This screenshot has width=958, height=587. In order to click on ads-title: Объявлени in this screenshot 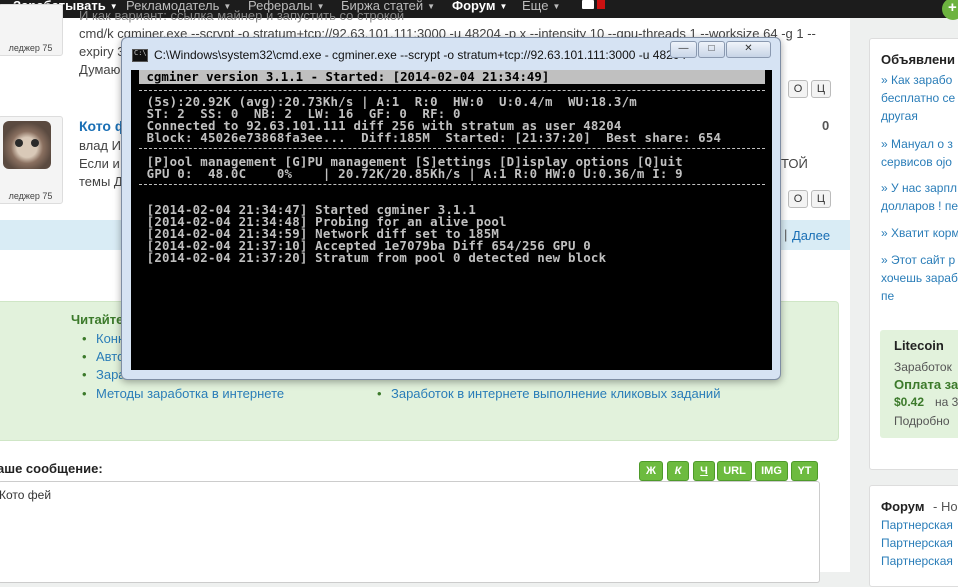, I will do `click(918, 59)`.